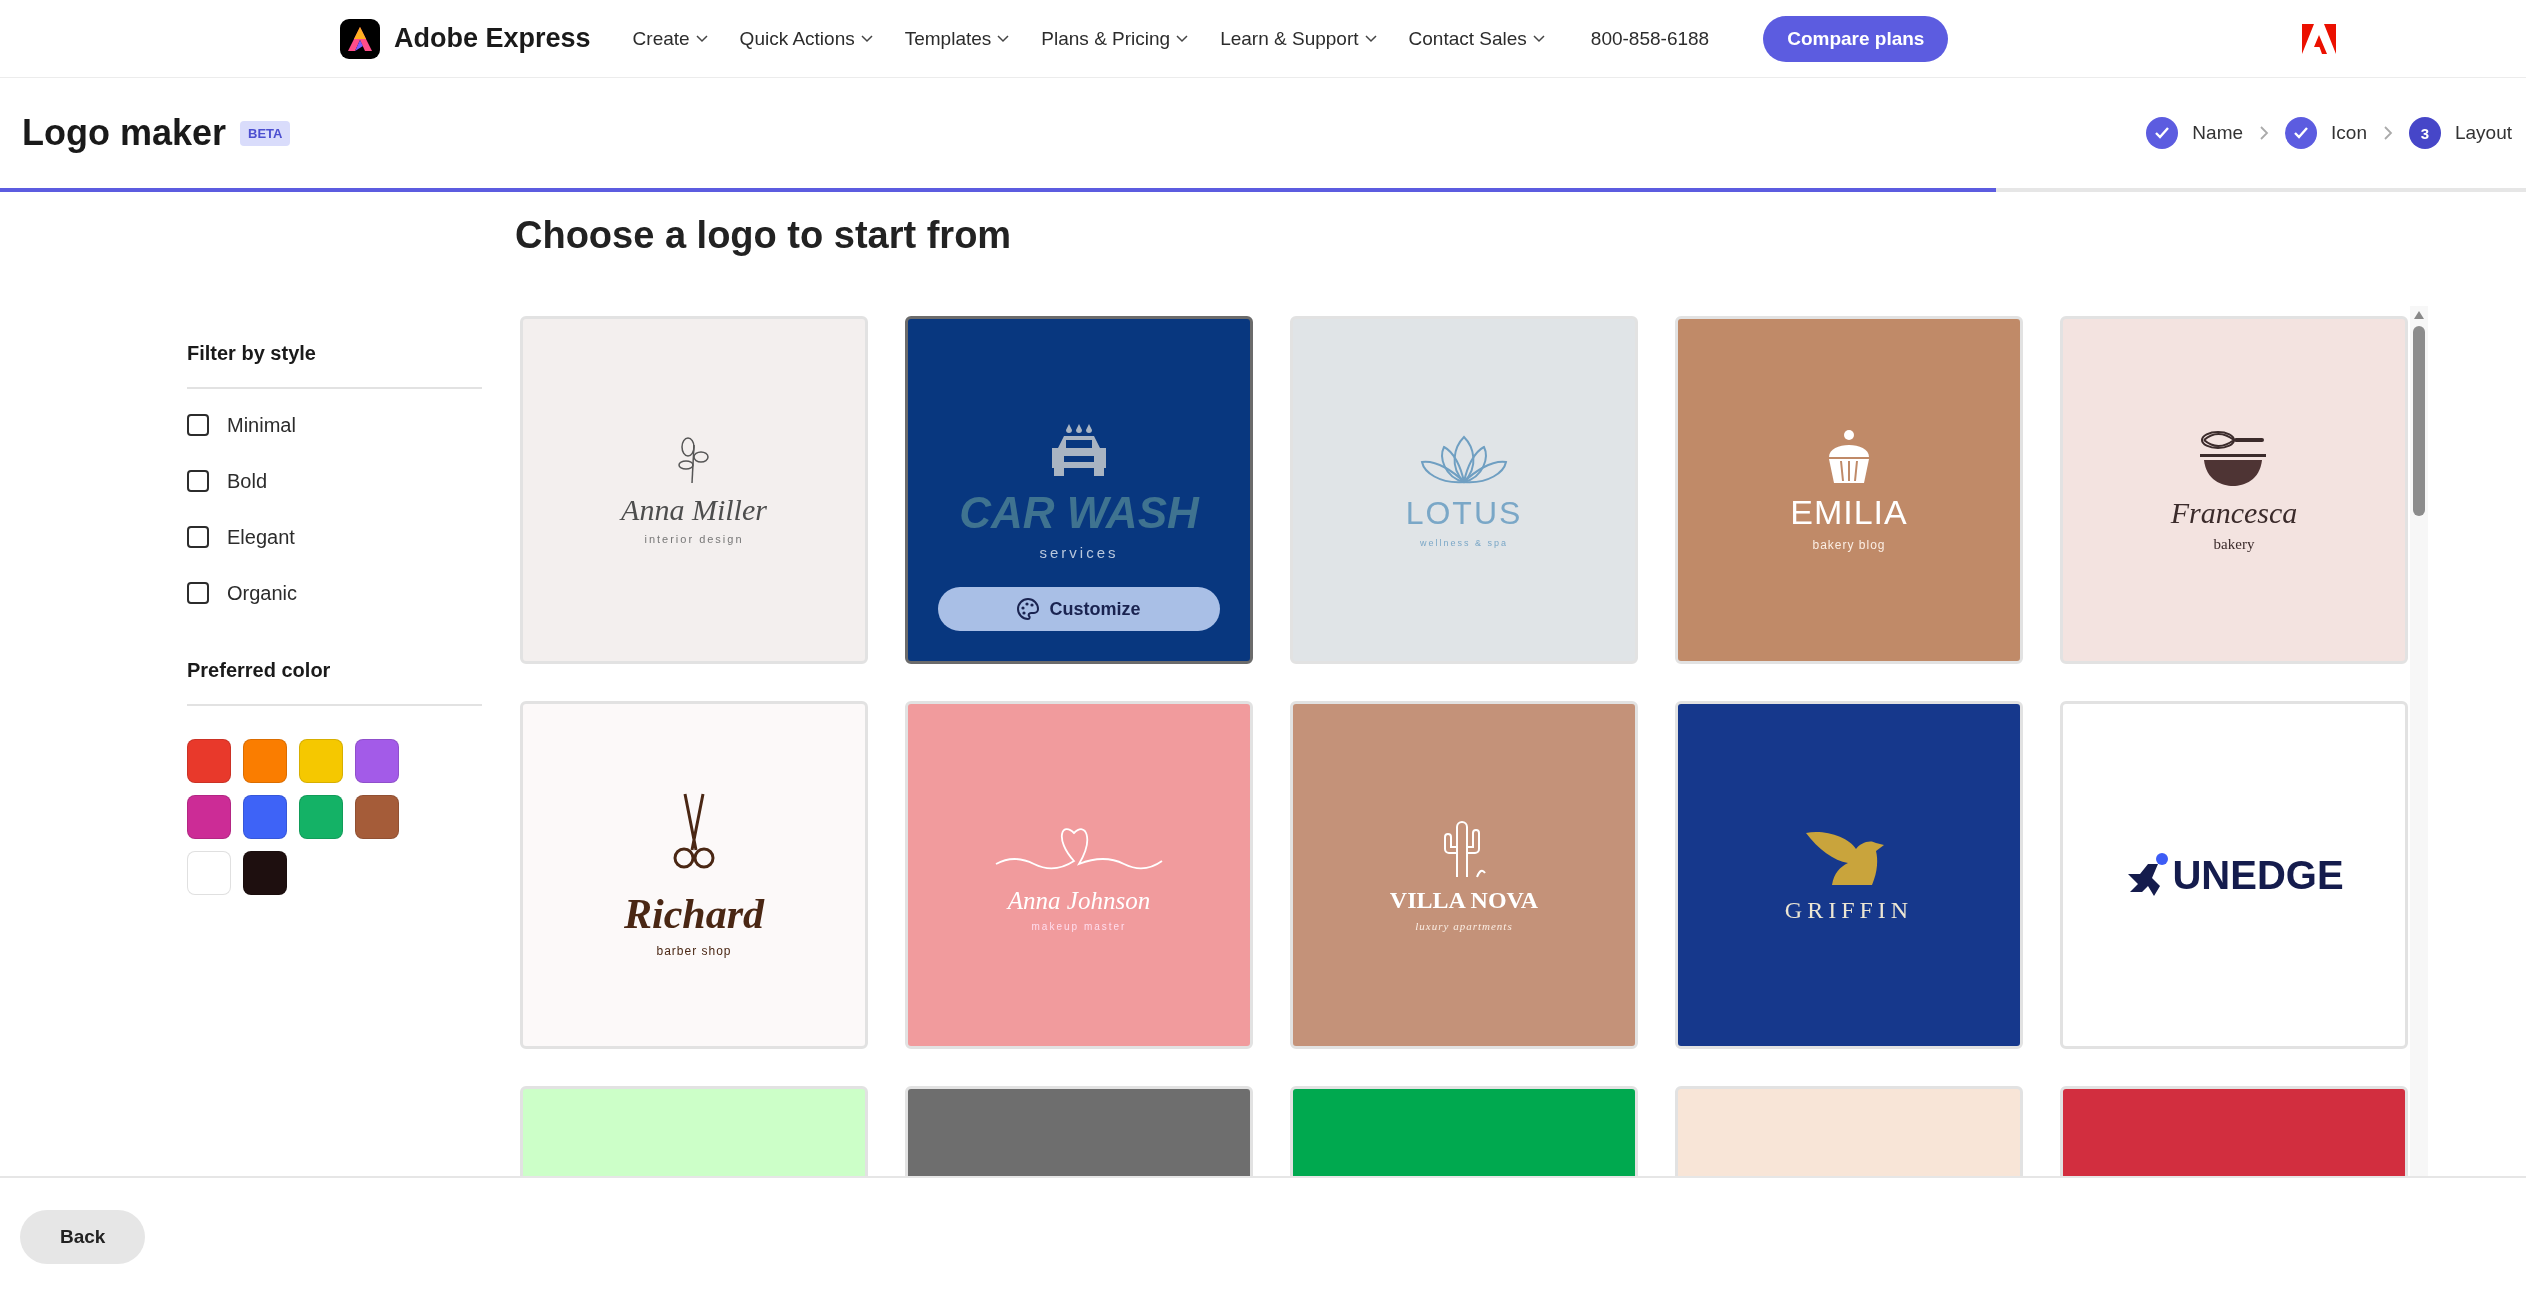  I want to click on nav-menu-item: Quick Actions, so click(806, 38).